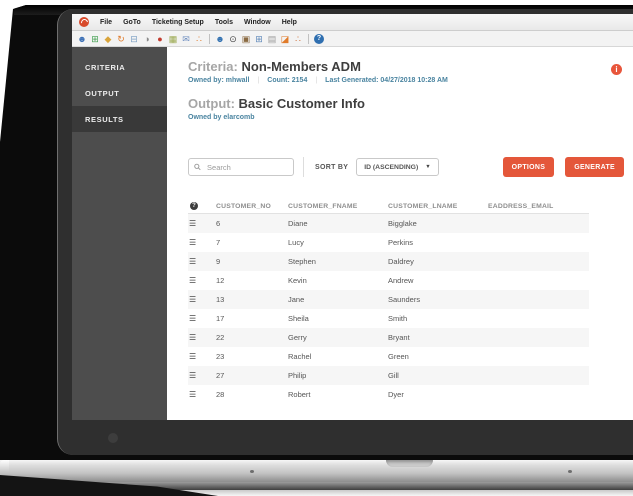 This screenshot has width=633, height=496. What do you see at coordinates (246, 167) in the screenshot?
I see `search-input` at bounding box center [246, 167].